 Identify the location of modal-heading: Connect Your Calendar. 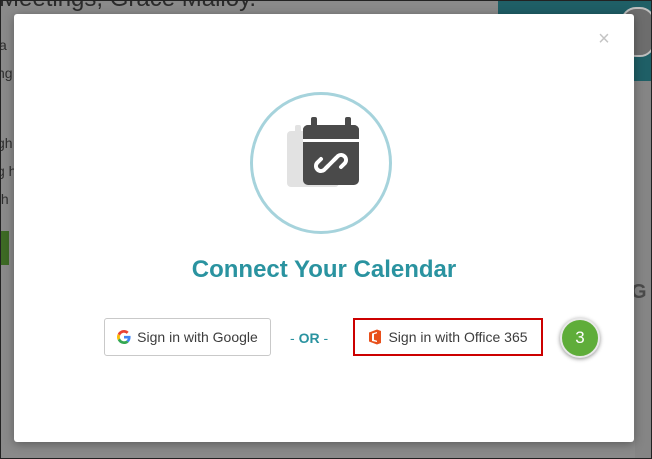
(324, 269).